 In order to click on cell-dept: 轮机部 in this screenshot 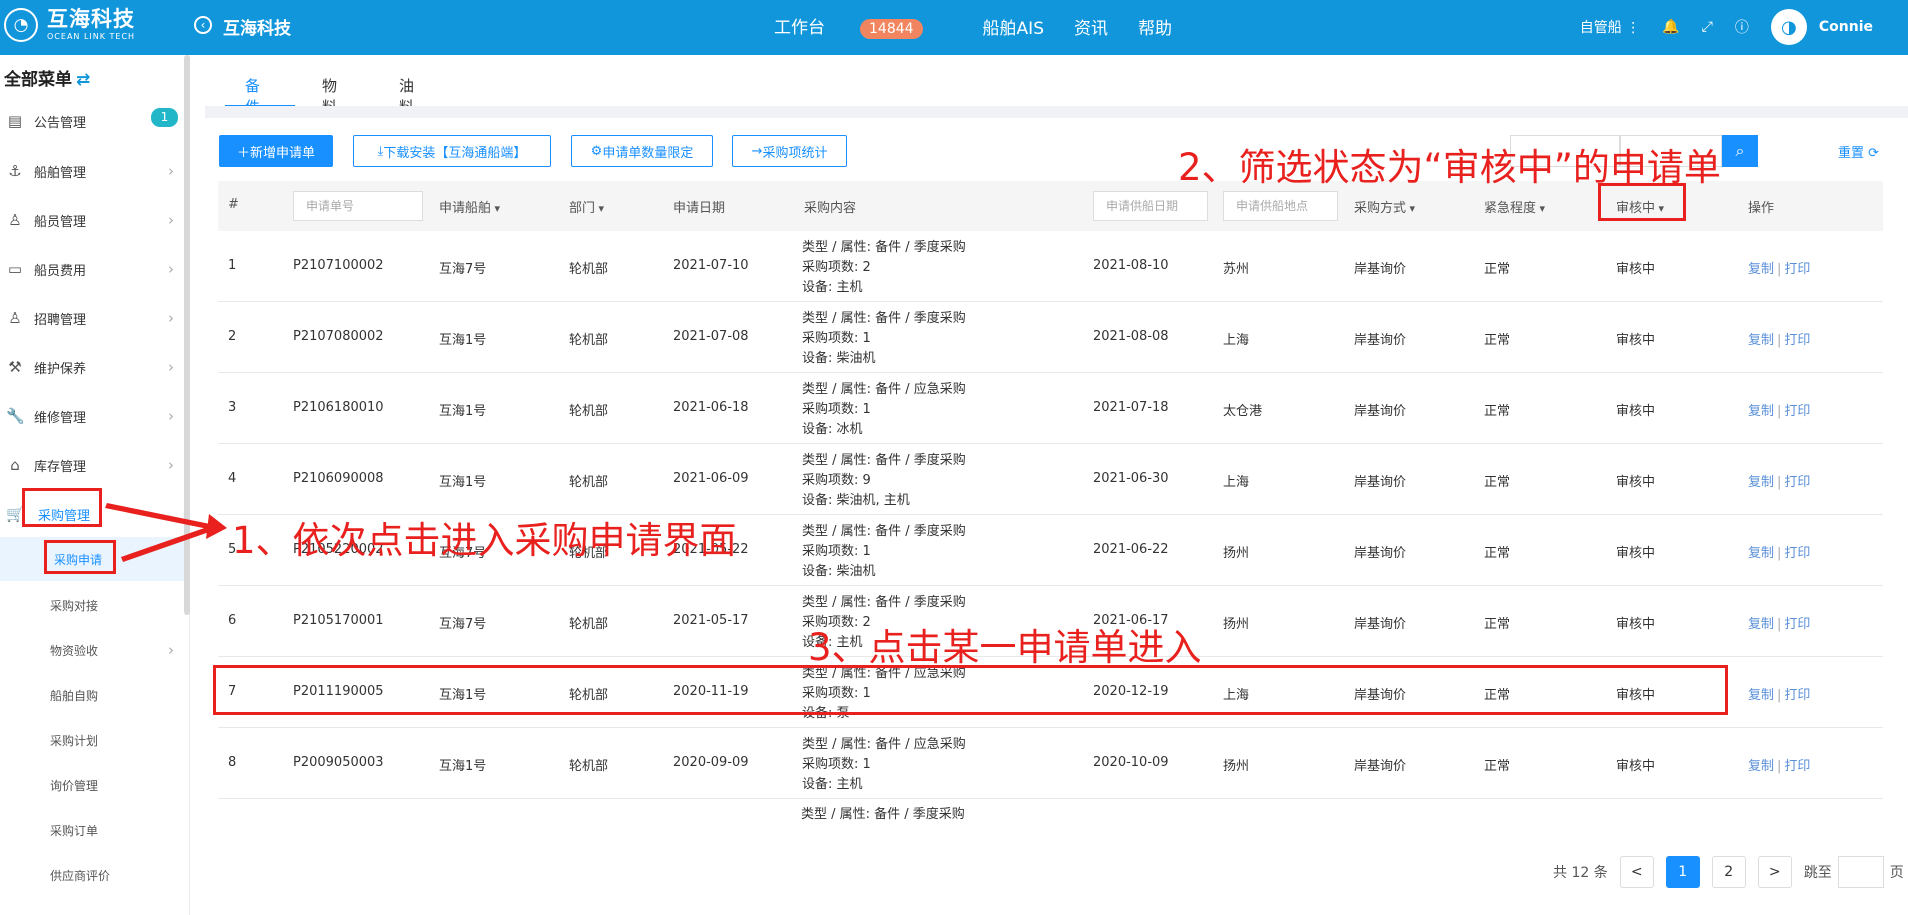, I will do `click(589, 766)`.